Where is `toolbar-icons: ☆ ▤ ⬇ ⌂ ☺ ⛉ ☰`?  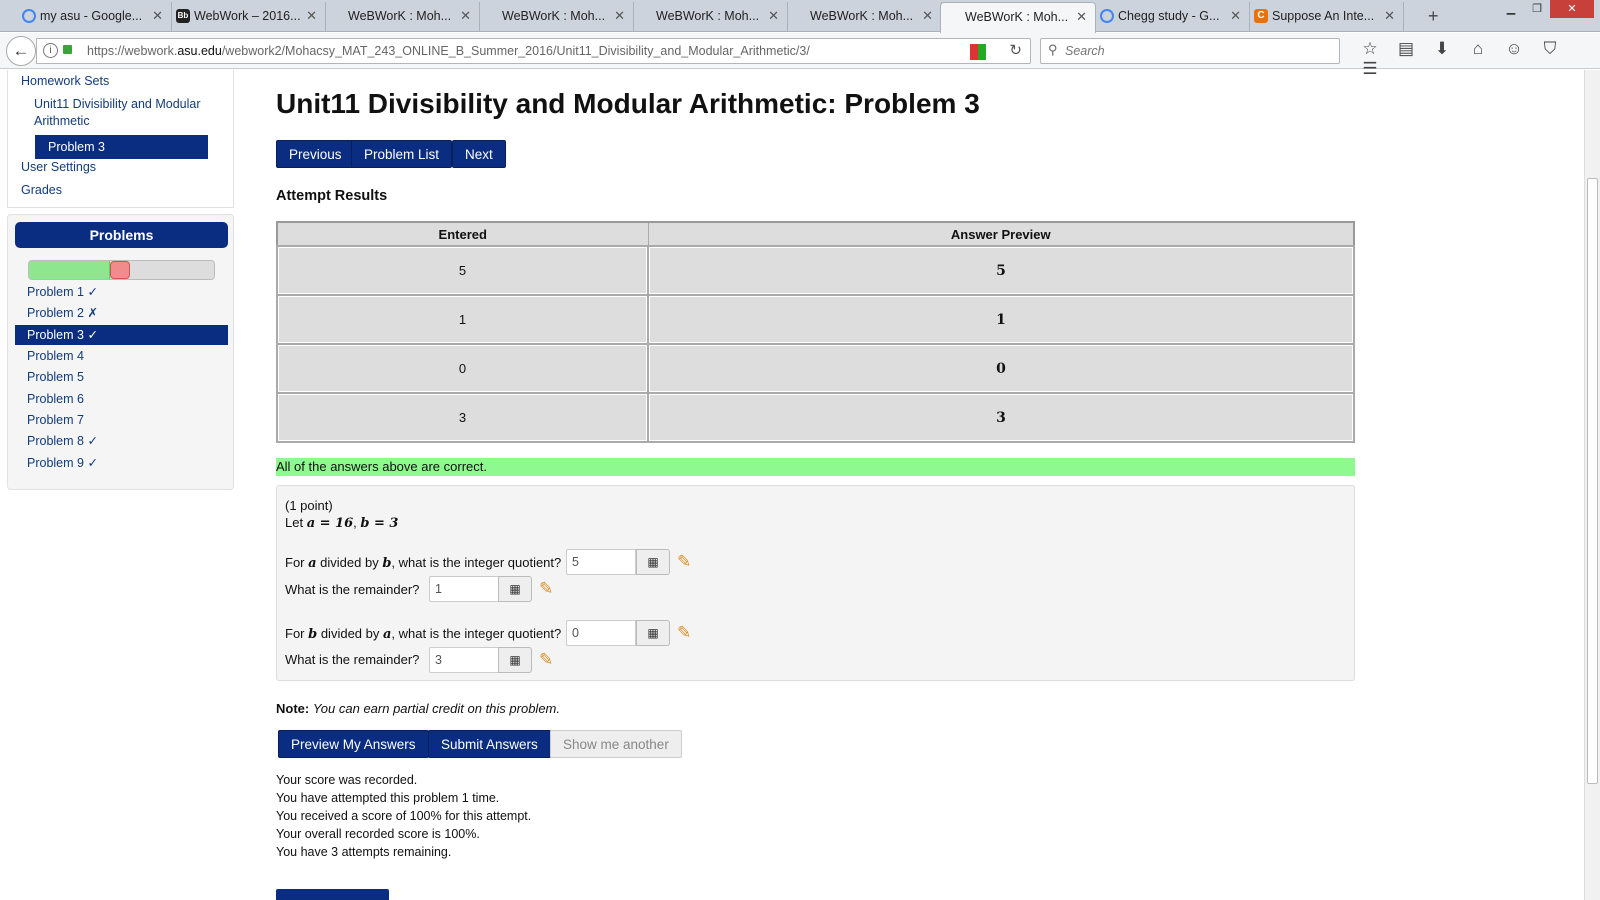 toolbar-icons: ☆ ▤ ⬇ ⌂ ☺ ⛉ ☰ is located at coordinates (1476, 59).